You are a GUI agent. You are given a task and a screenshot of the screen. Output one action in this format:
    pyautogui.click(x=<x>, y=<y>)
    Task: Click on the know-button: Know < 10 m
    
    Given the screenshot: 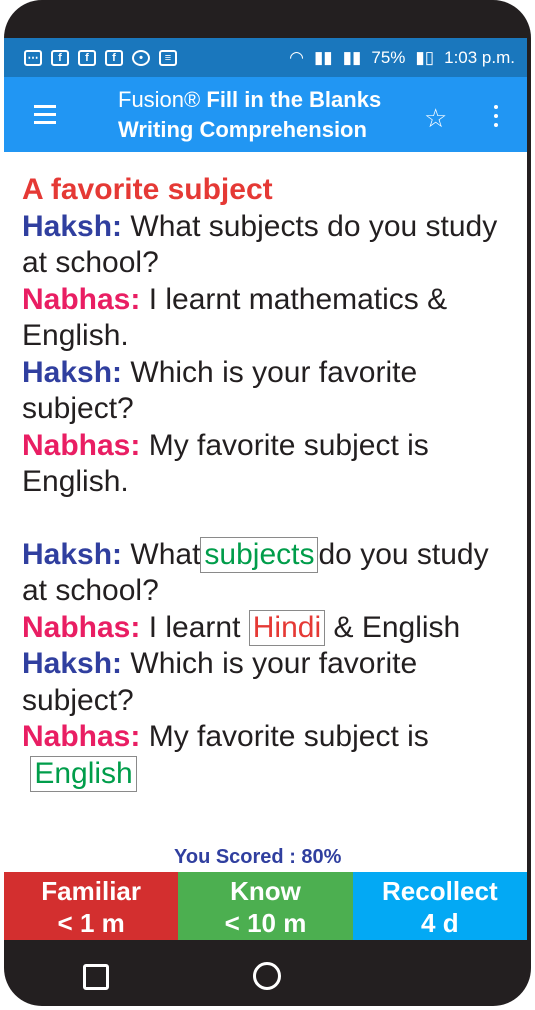 What is the action you would take?
    pyautogui.click(x=265, y=906)
    